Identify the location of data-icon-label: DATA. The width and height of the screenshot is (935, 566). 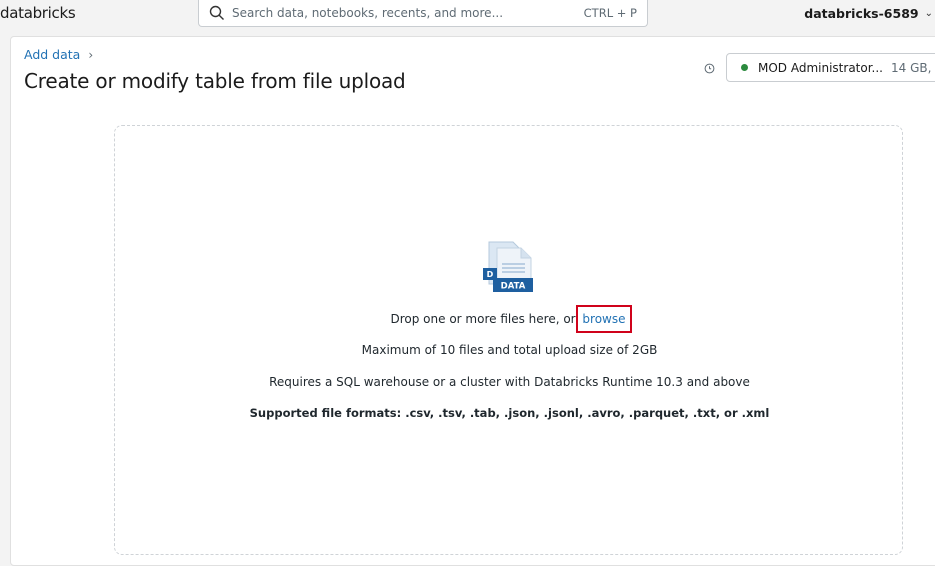
(513, 287).